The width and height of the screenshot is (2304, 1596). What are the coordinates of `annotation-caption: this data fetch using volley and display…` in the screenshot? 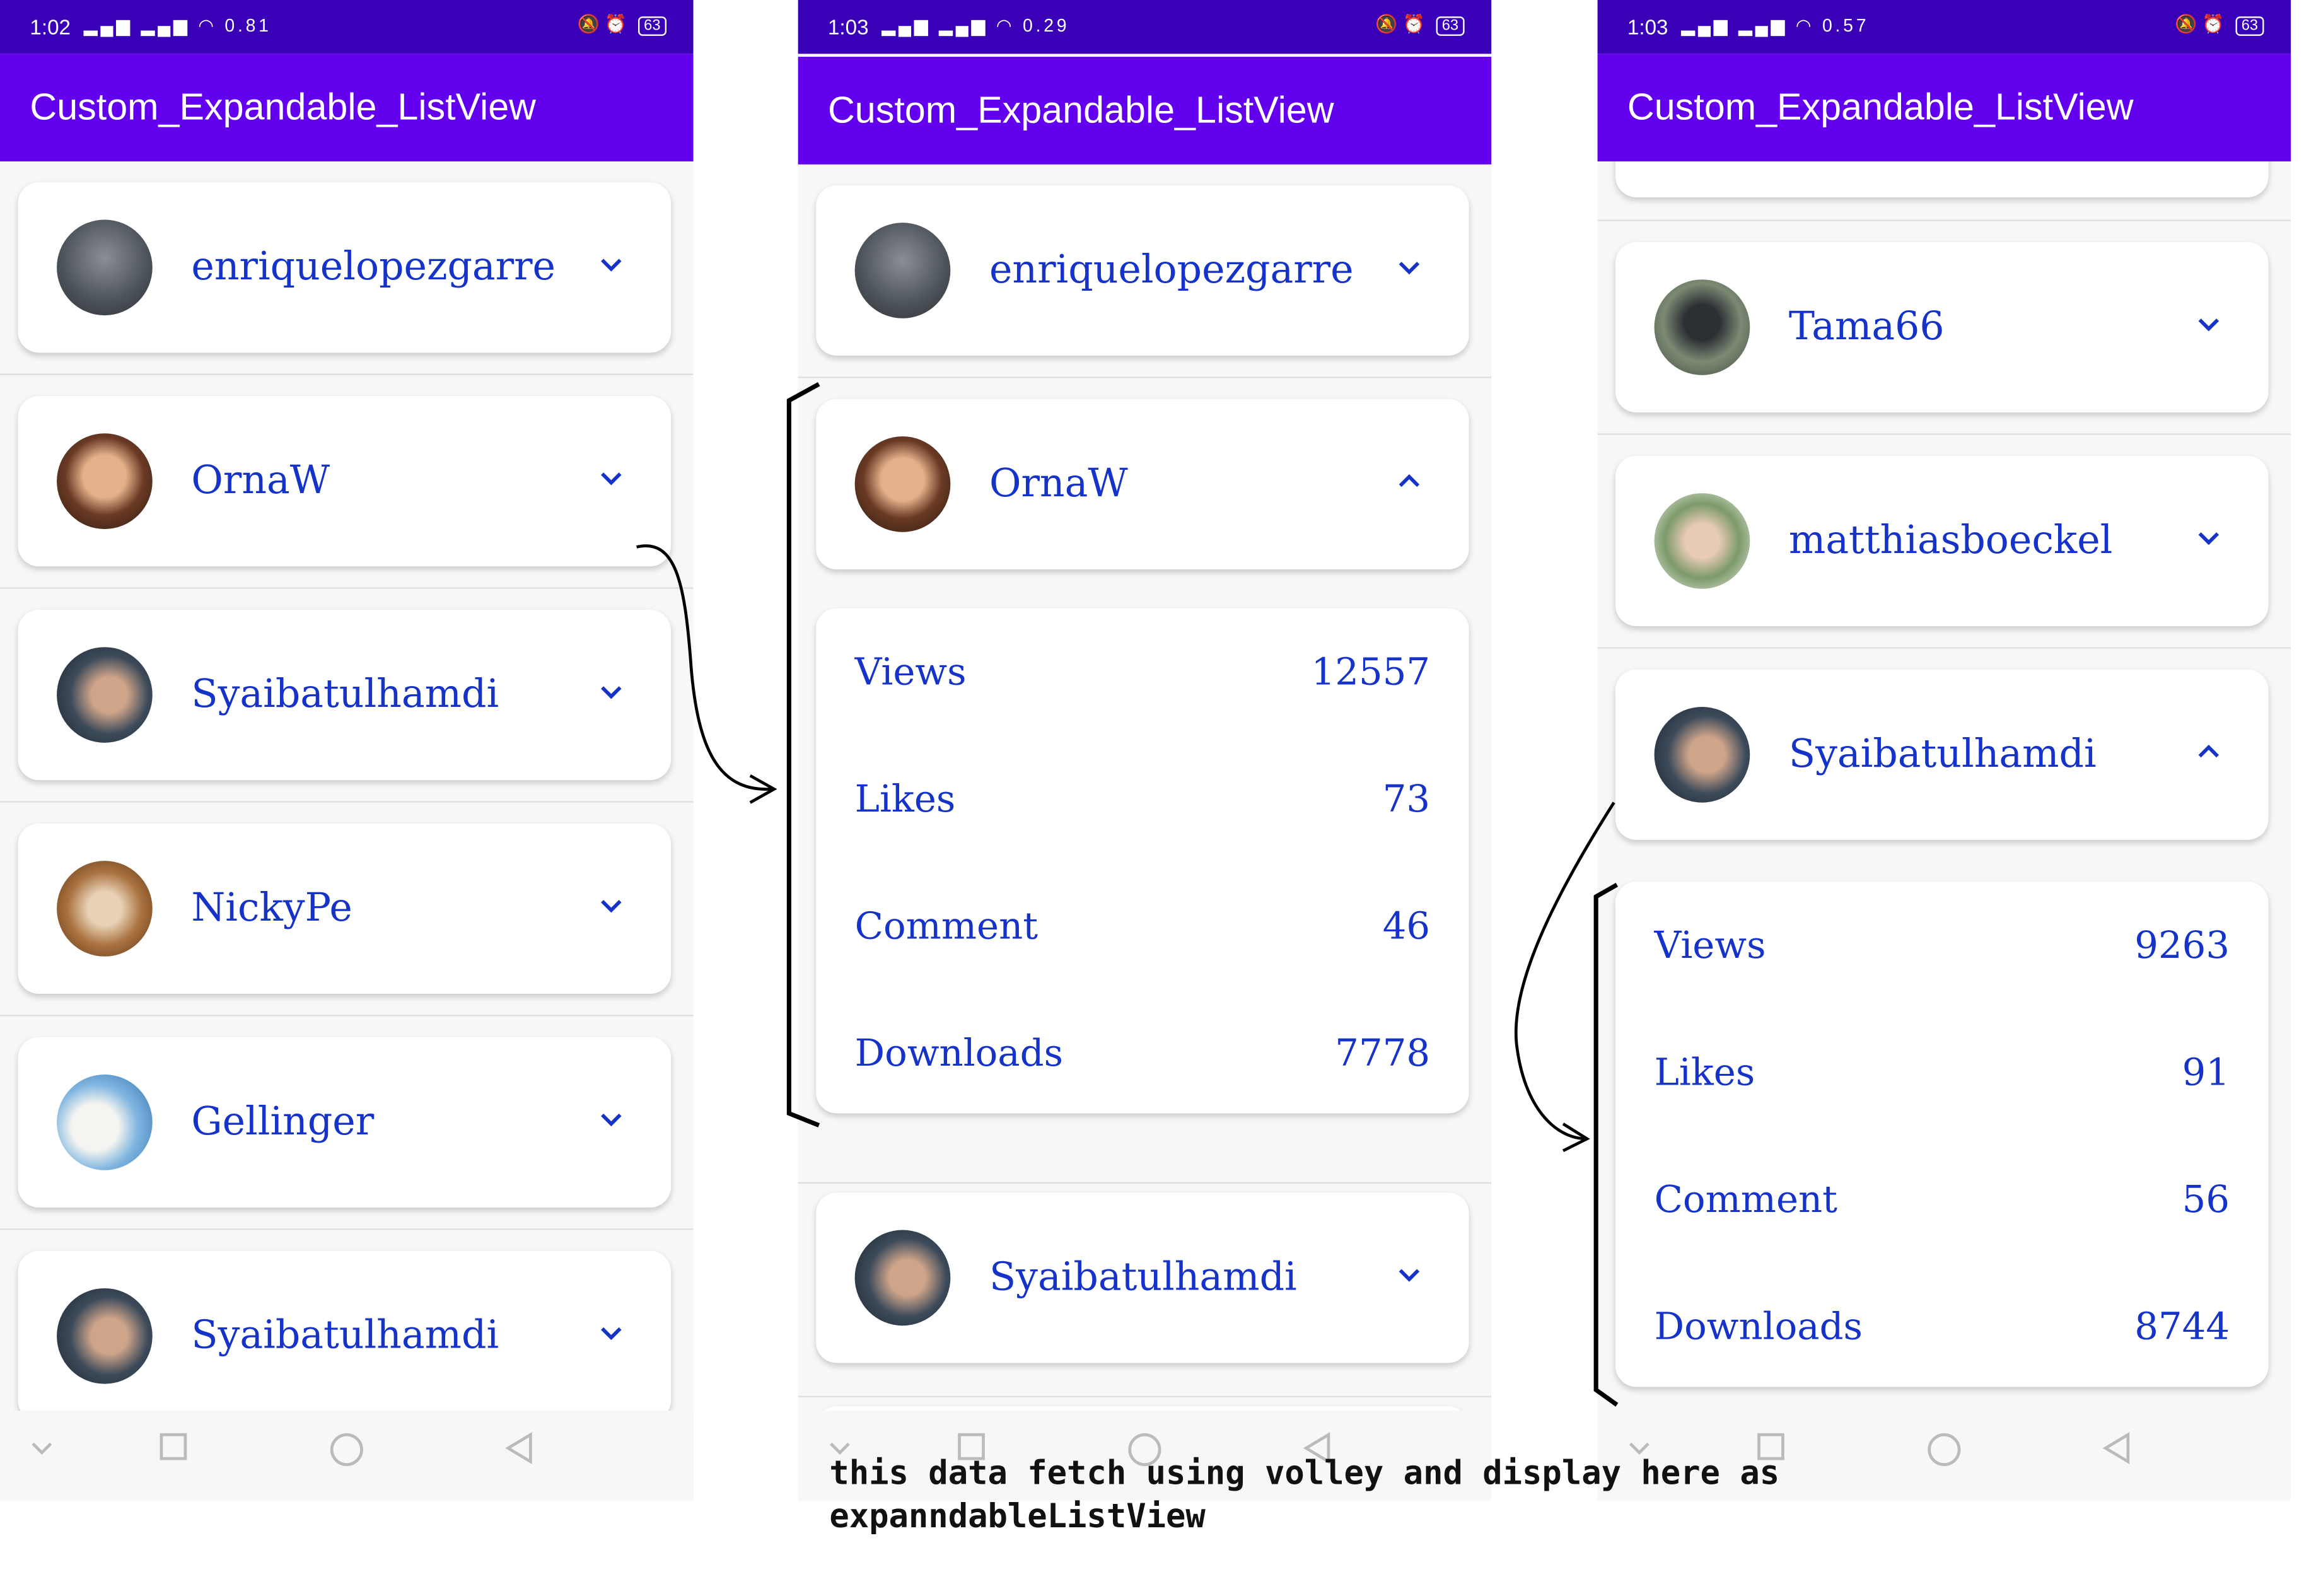 It's located at (1304, 1496).